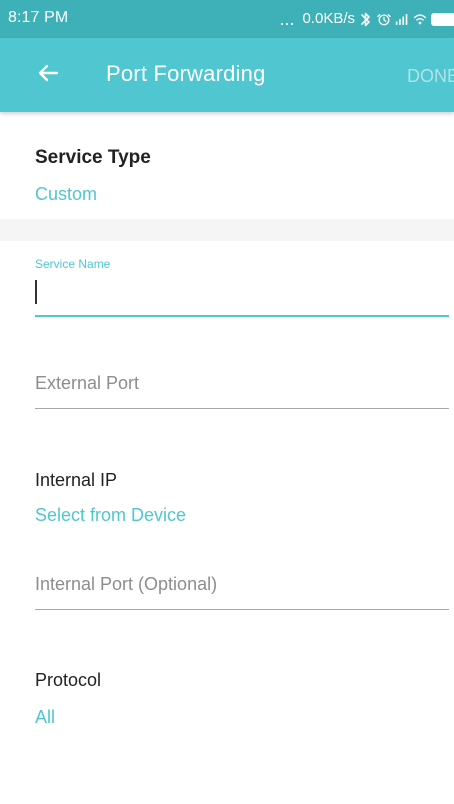  I want to click on network-speed: 0.0KB/s, so click(328, 18).